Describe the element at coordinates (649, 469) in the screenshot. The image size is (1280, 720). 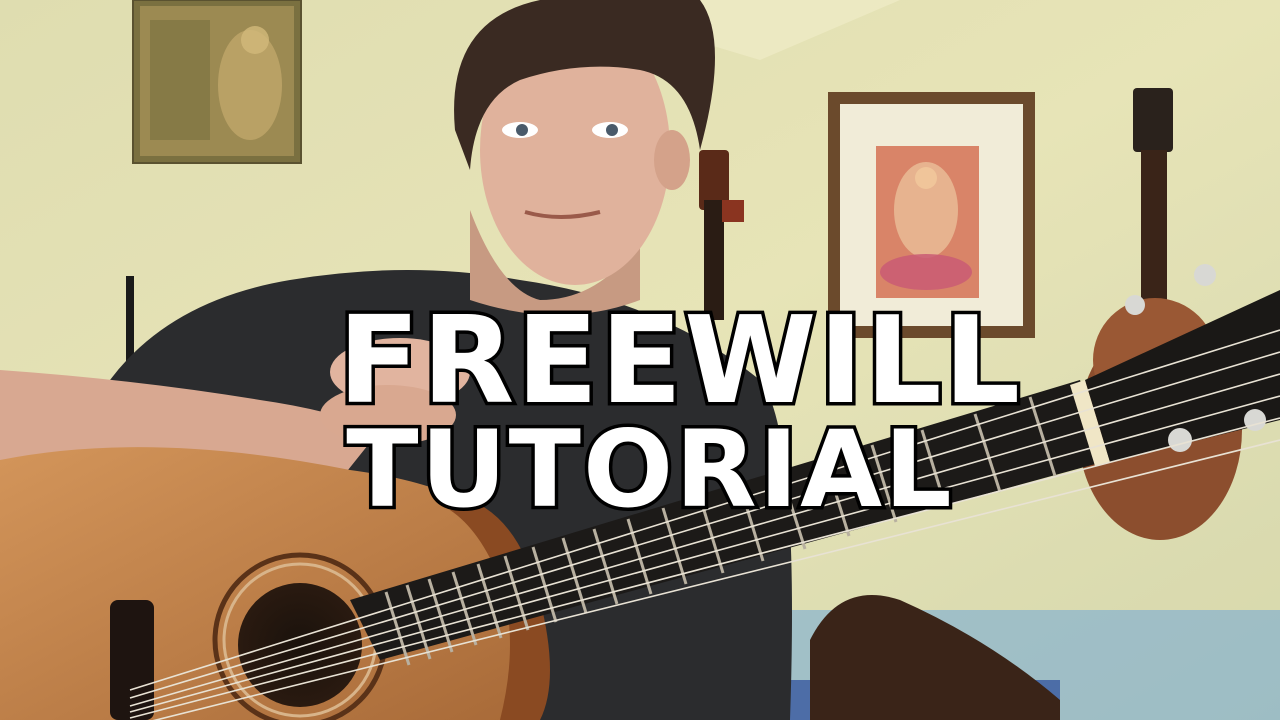
I see `title-line-2: TUTORIAL` at that location.